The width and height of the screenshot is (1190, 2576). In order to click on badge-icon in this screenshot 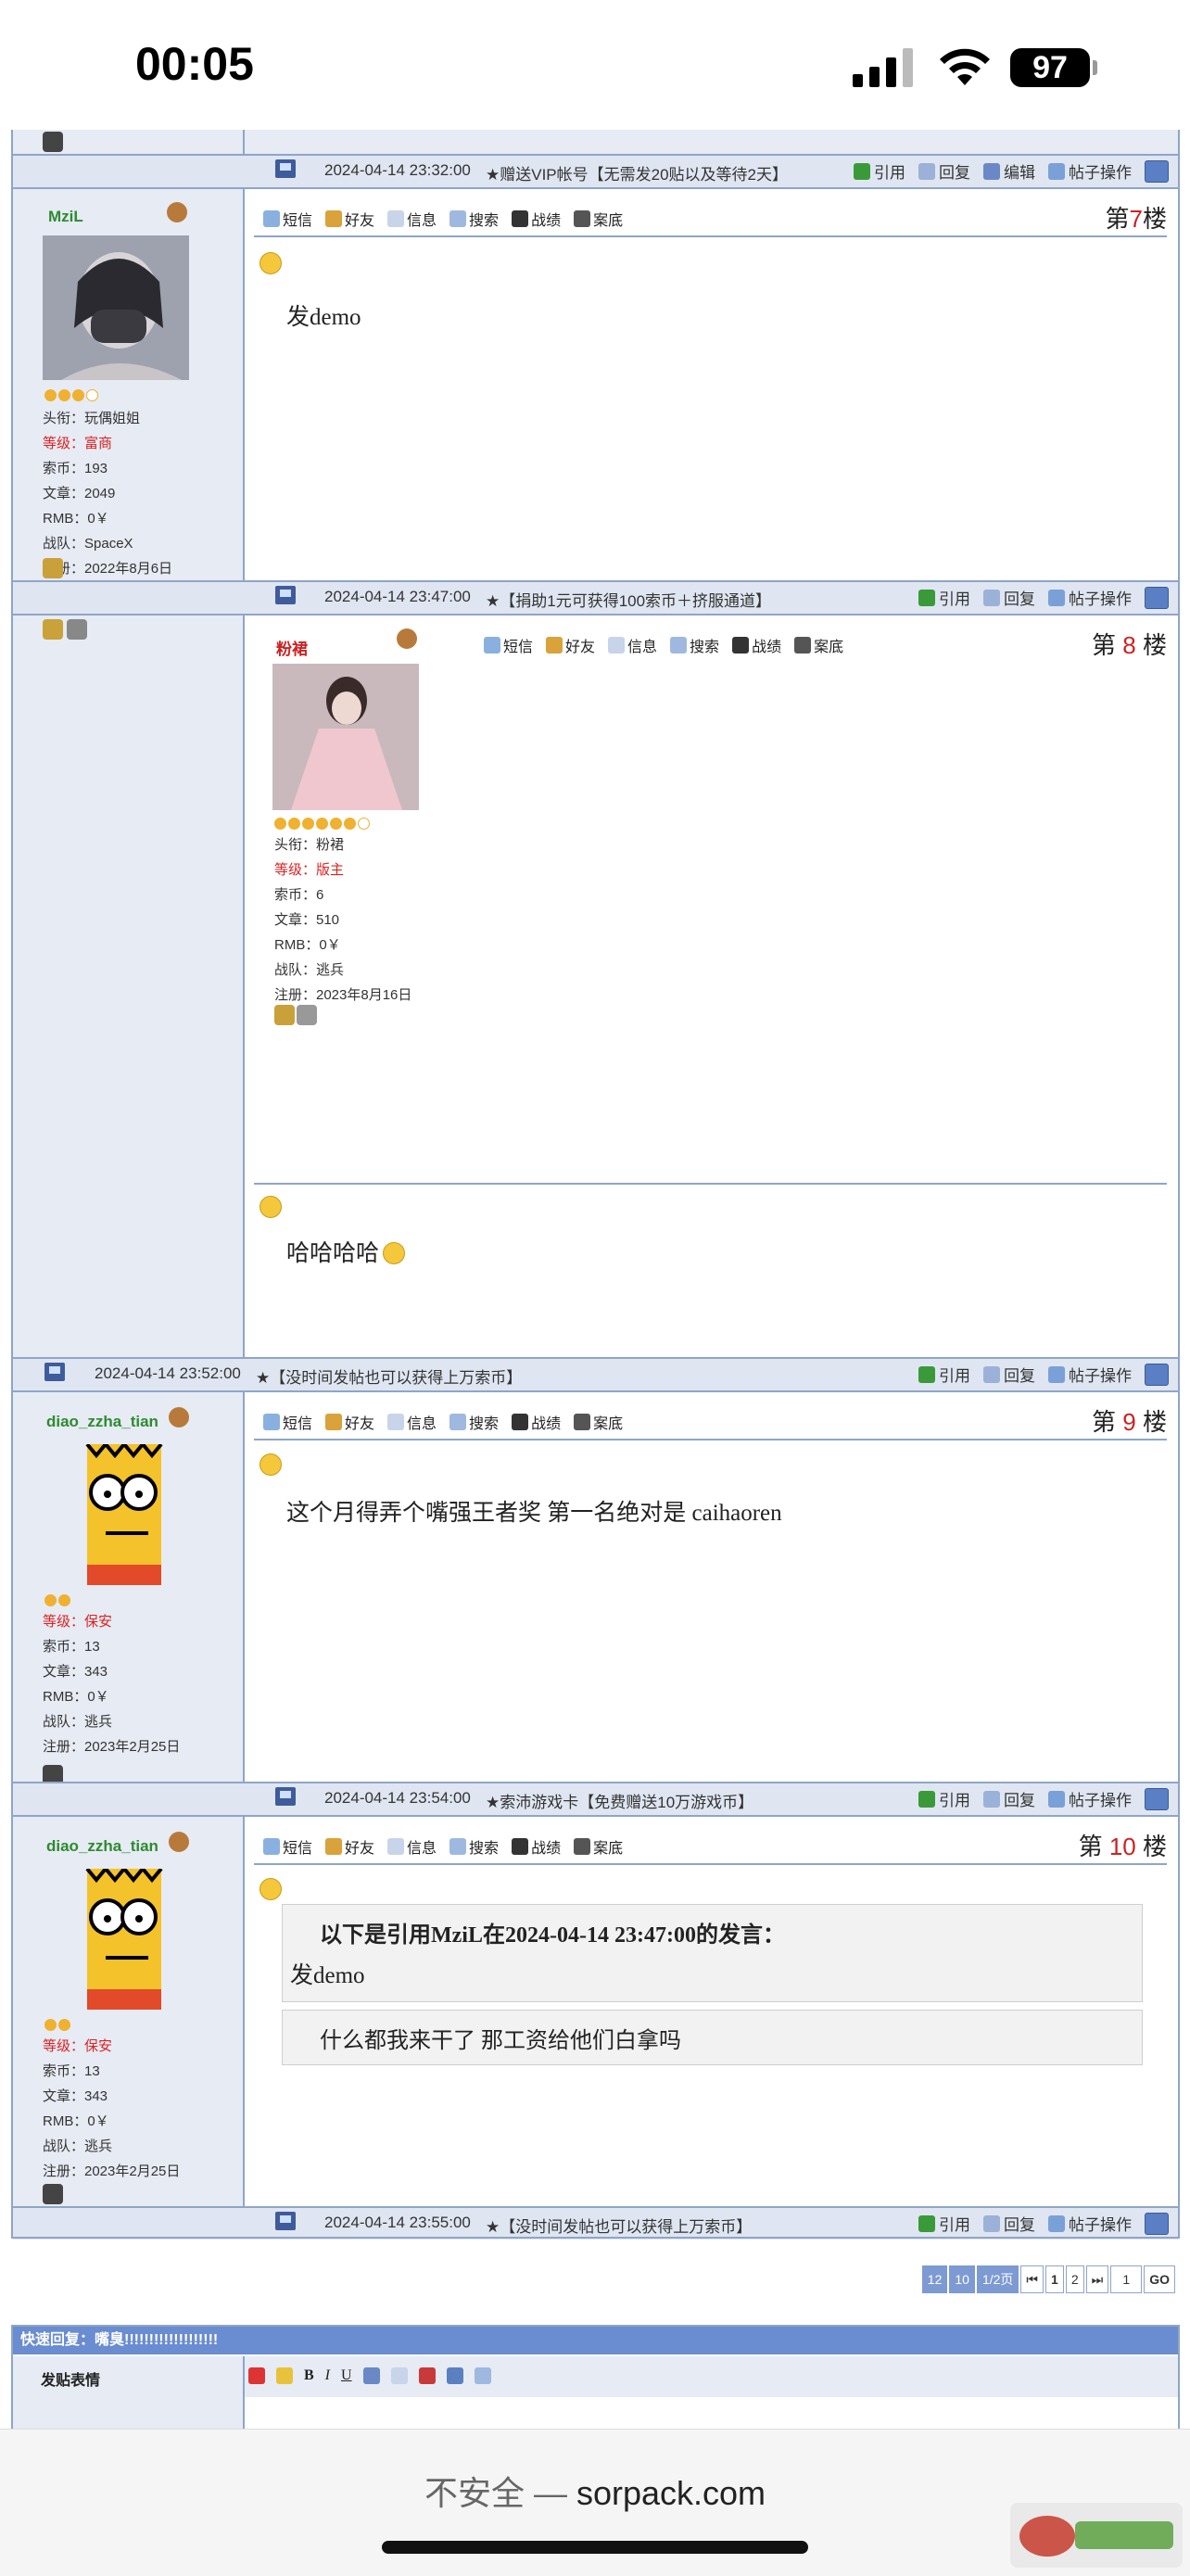, I will do `click(53, 568)`.